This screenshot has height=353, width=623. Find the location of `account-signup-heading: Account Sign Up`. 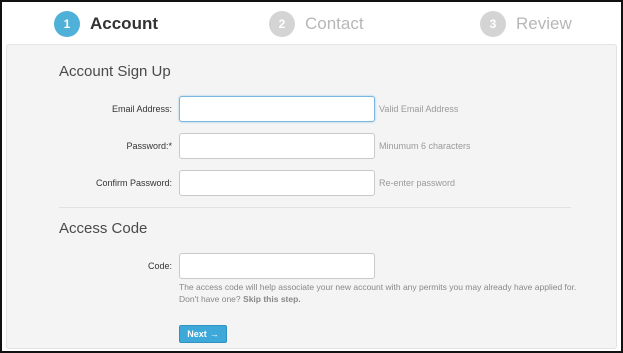

account-signup-heading: Account Sign Up is located at coordinates (115, 71).